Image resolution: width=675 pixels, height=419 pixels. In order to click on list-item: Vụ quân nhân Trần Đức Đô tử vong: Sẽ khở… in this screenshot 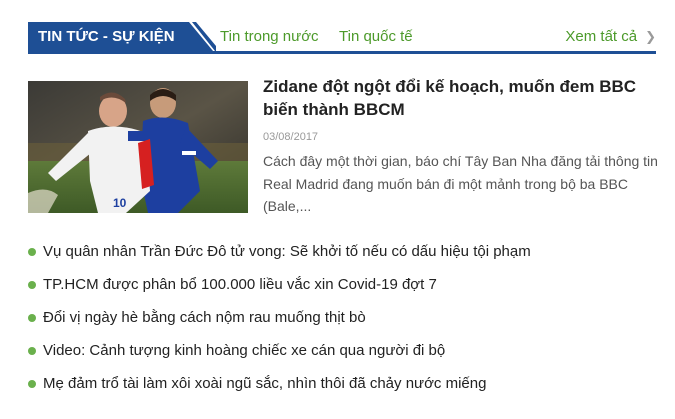, I will do `click(343, 256)`.